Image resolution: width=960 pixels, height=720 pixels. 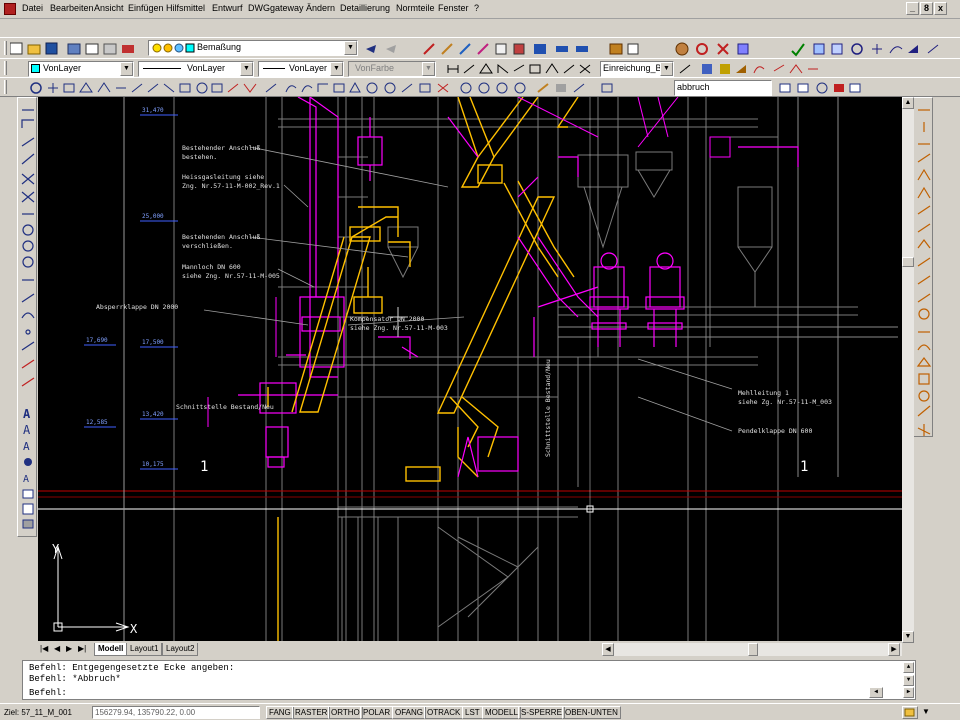 I want to click on annotation-heissgas-ref: Zng. Nr.57-11-M-002_Rev.1, so click(x=231, y=186).